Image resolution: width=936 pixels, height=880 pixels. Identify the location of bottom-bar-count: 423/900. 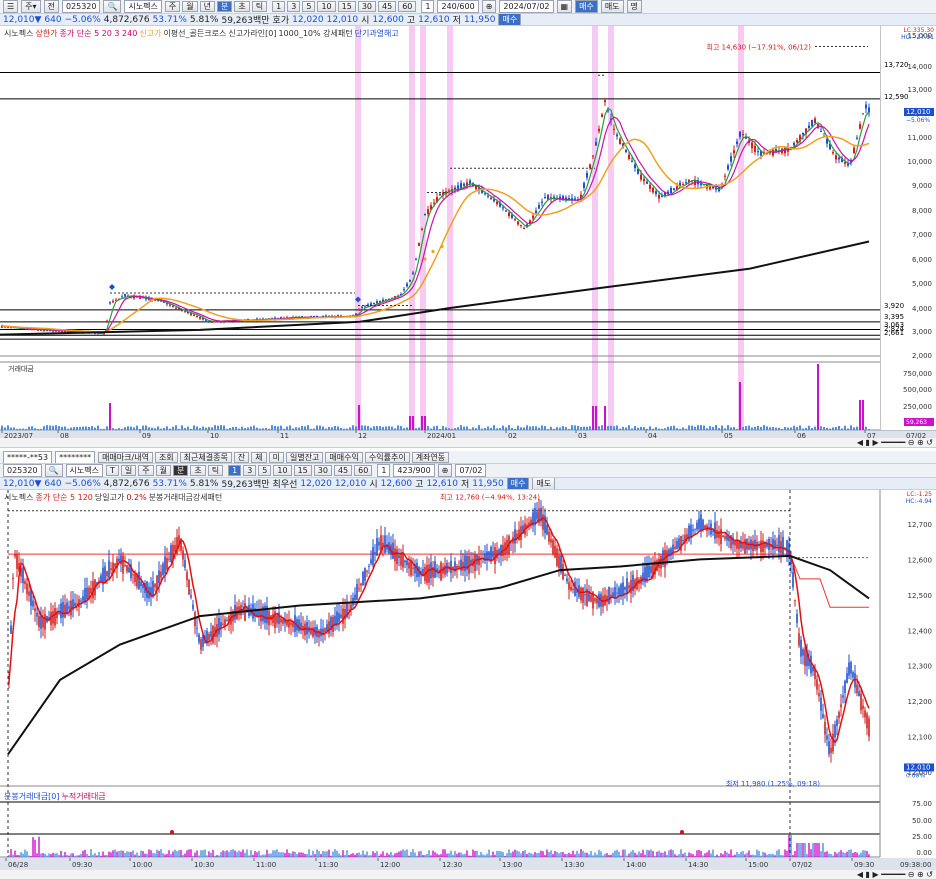
(414, 470).